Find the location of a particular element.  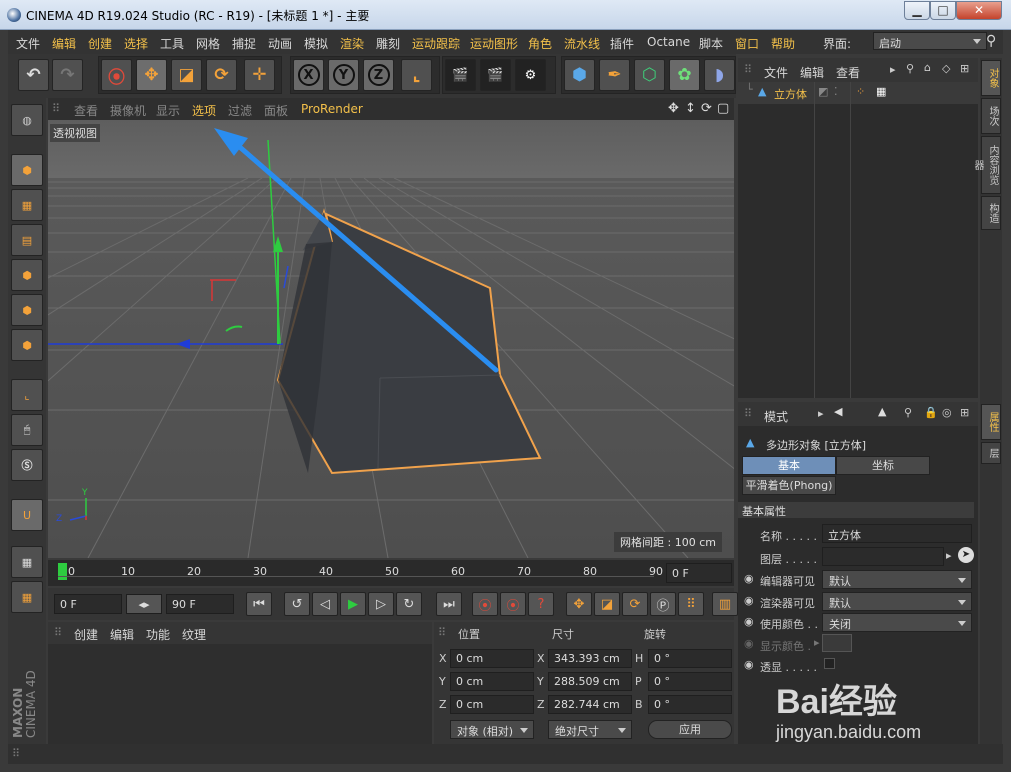

menu-octane: Octane is located at coordinates (668, 42).